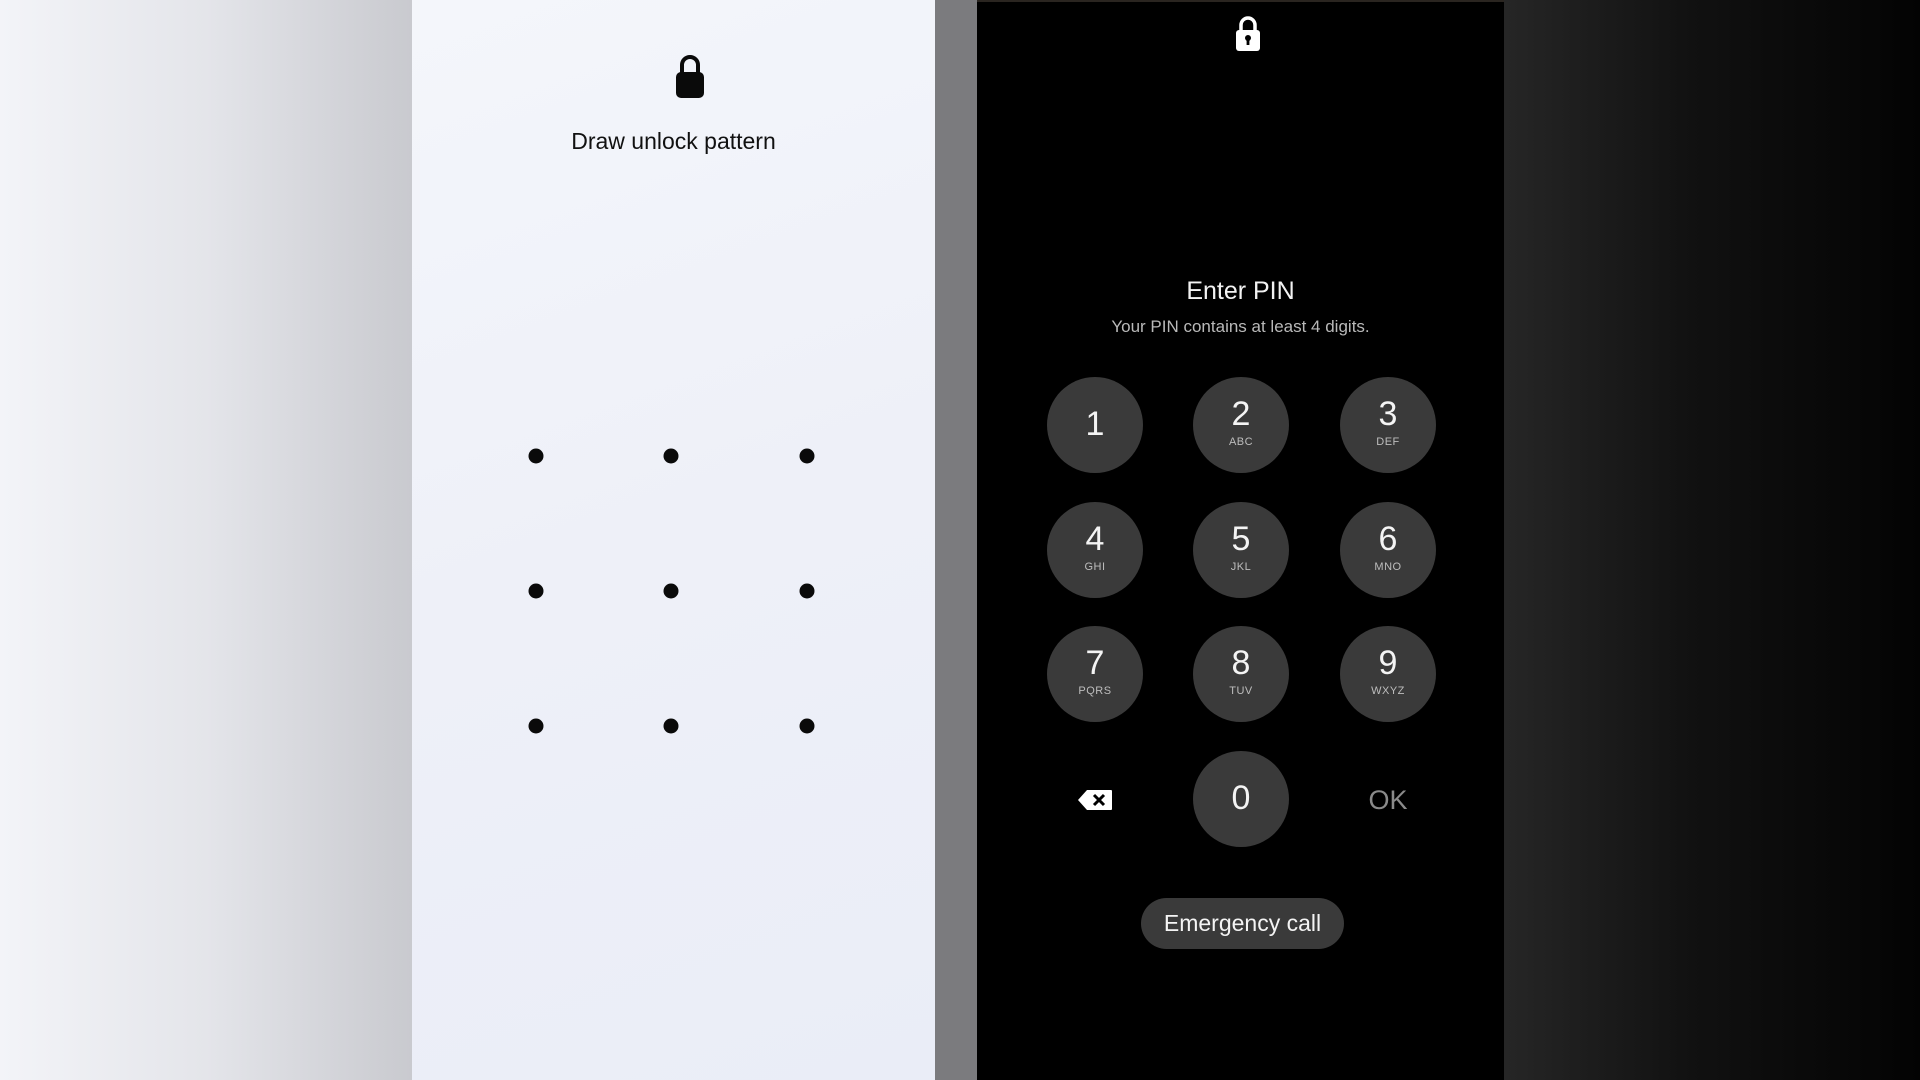 The height and width of the screenshot is (1080, 1920). What do you see at coordinates (1241, 663) in the screenshot?
I see `key-digit: 8` at bounding box center [1241, 663].